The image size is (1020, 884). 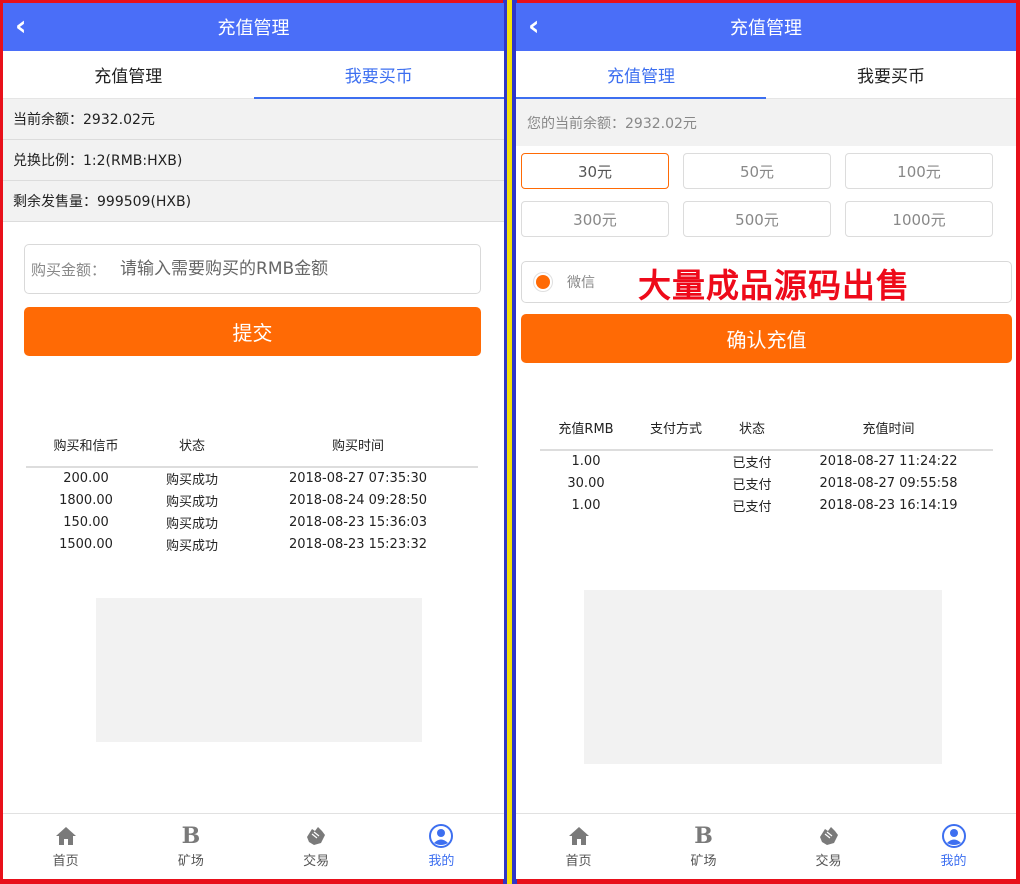 What do you see at coordinates (86, 500) in the screenshot?
I see `table-cell: 1800.00` at bounding box center [86, 500].